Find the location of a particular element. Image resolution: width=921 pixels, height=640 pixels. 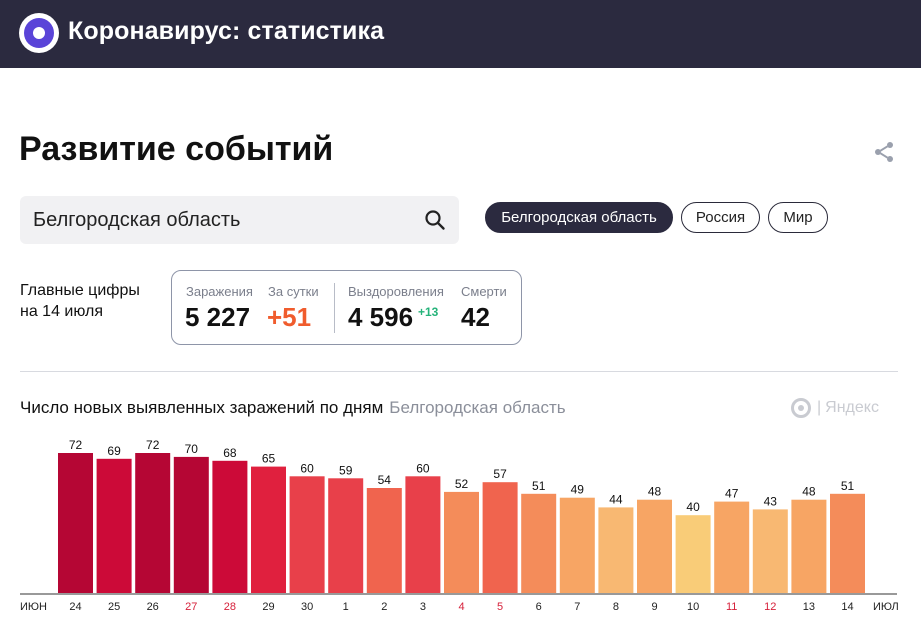

stats-divider is located at coordinates (334, 308).